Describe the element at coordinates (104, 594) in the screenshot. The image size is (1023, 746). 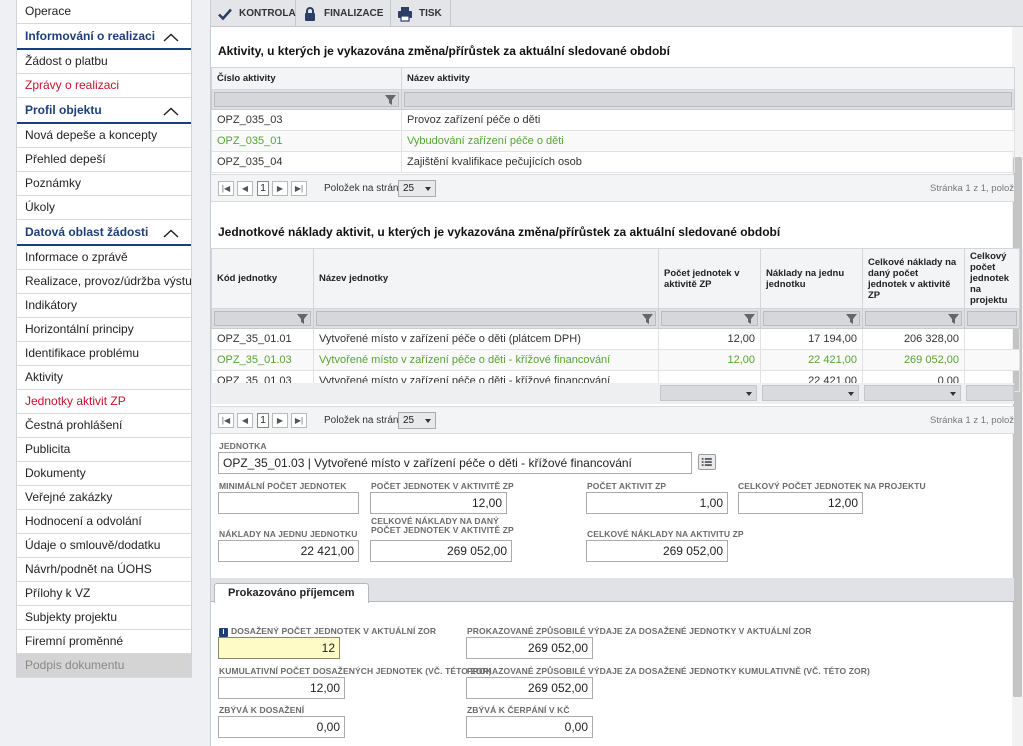
I see `sidebar-item-prilohy-k-vz: Přílohy k VZ` at that location.